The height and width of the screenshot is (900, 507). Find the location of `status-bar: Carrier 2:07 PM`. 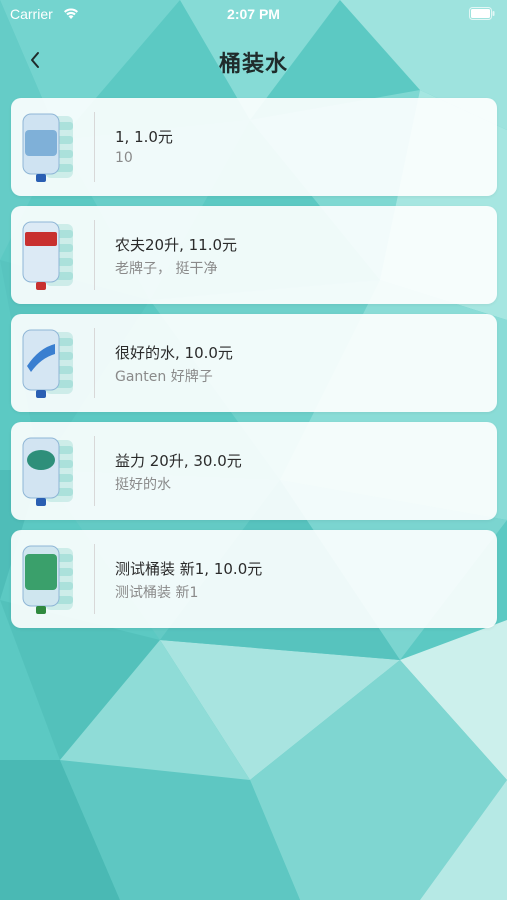

status-bar: Carrier 2:07 PM is located at coordinates (253, 14).